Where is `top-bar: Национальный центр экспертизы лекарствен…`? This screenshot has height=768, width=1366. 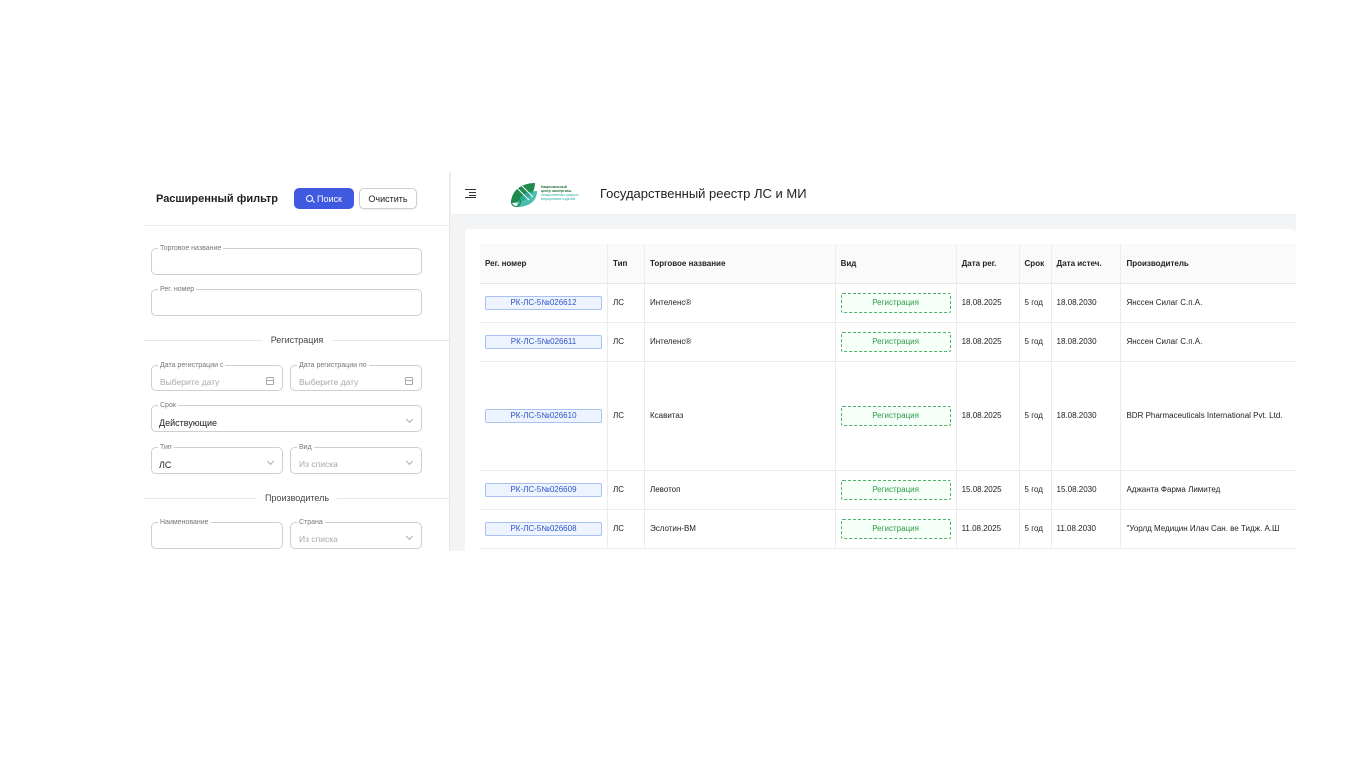 top-bar: Национальный центр экспертизы лекарствен… is located at coordinates (873, 193).